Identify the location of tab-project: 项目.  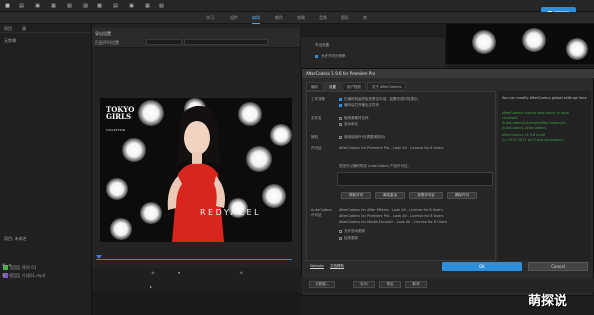
(8, 28).